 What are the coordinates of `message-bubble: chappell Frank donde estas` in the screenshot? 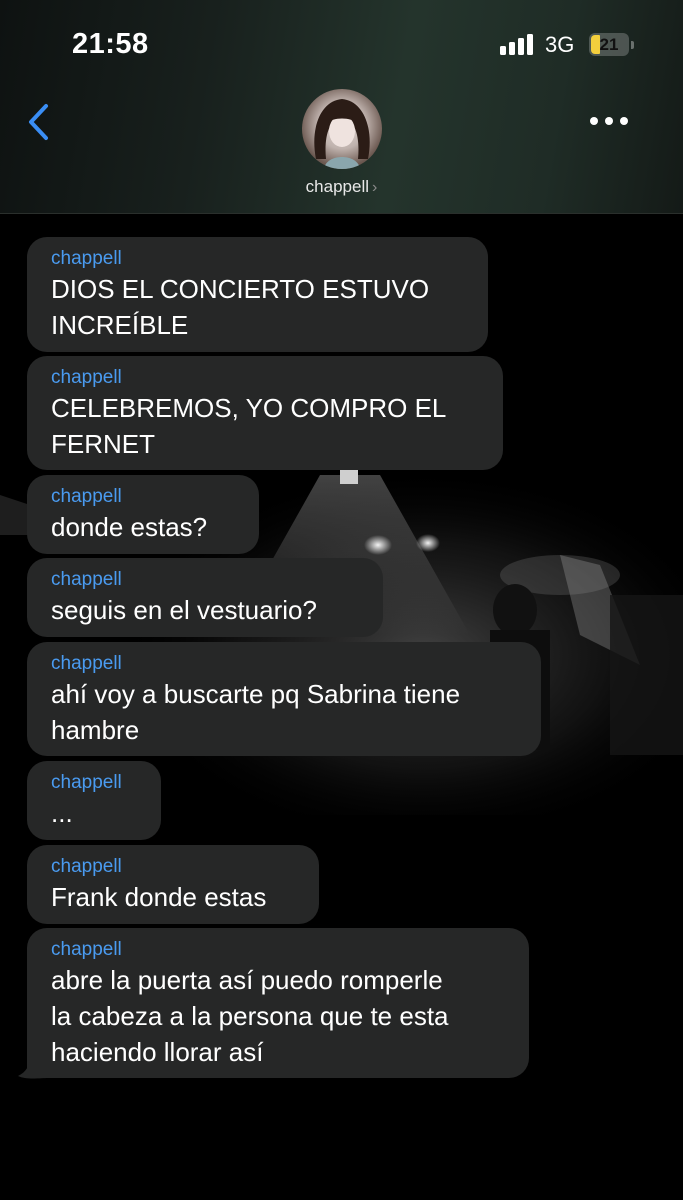 It's located at (173, 884).